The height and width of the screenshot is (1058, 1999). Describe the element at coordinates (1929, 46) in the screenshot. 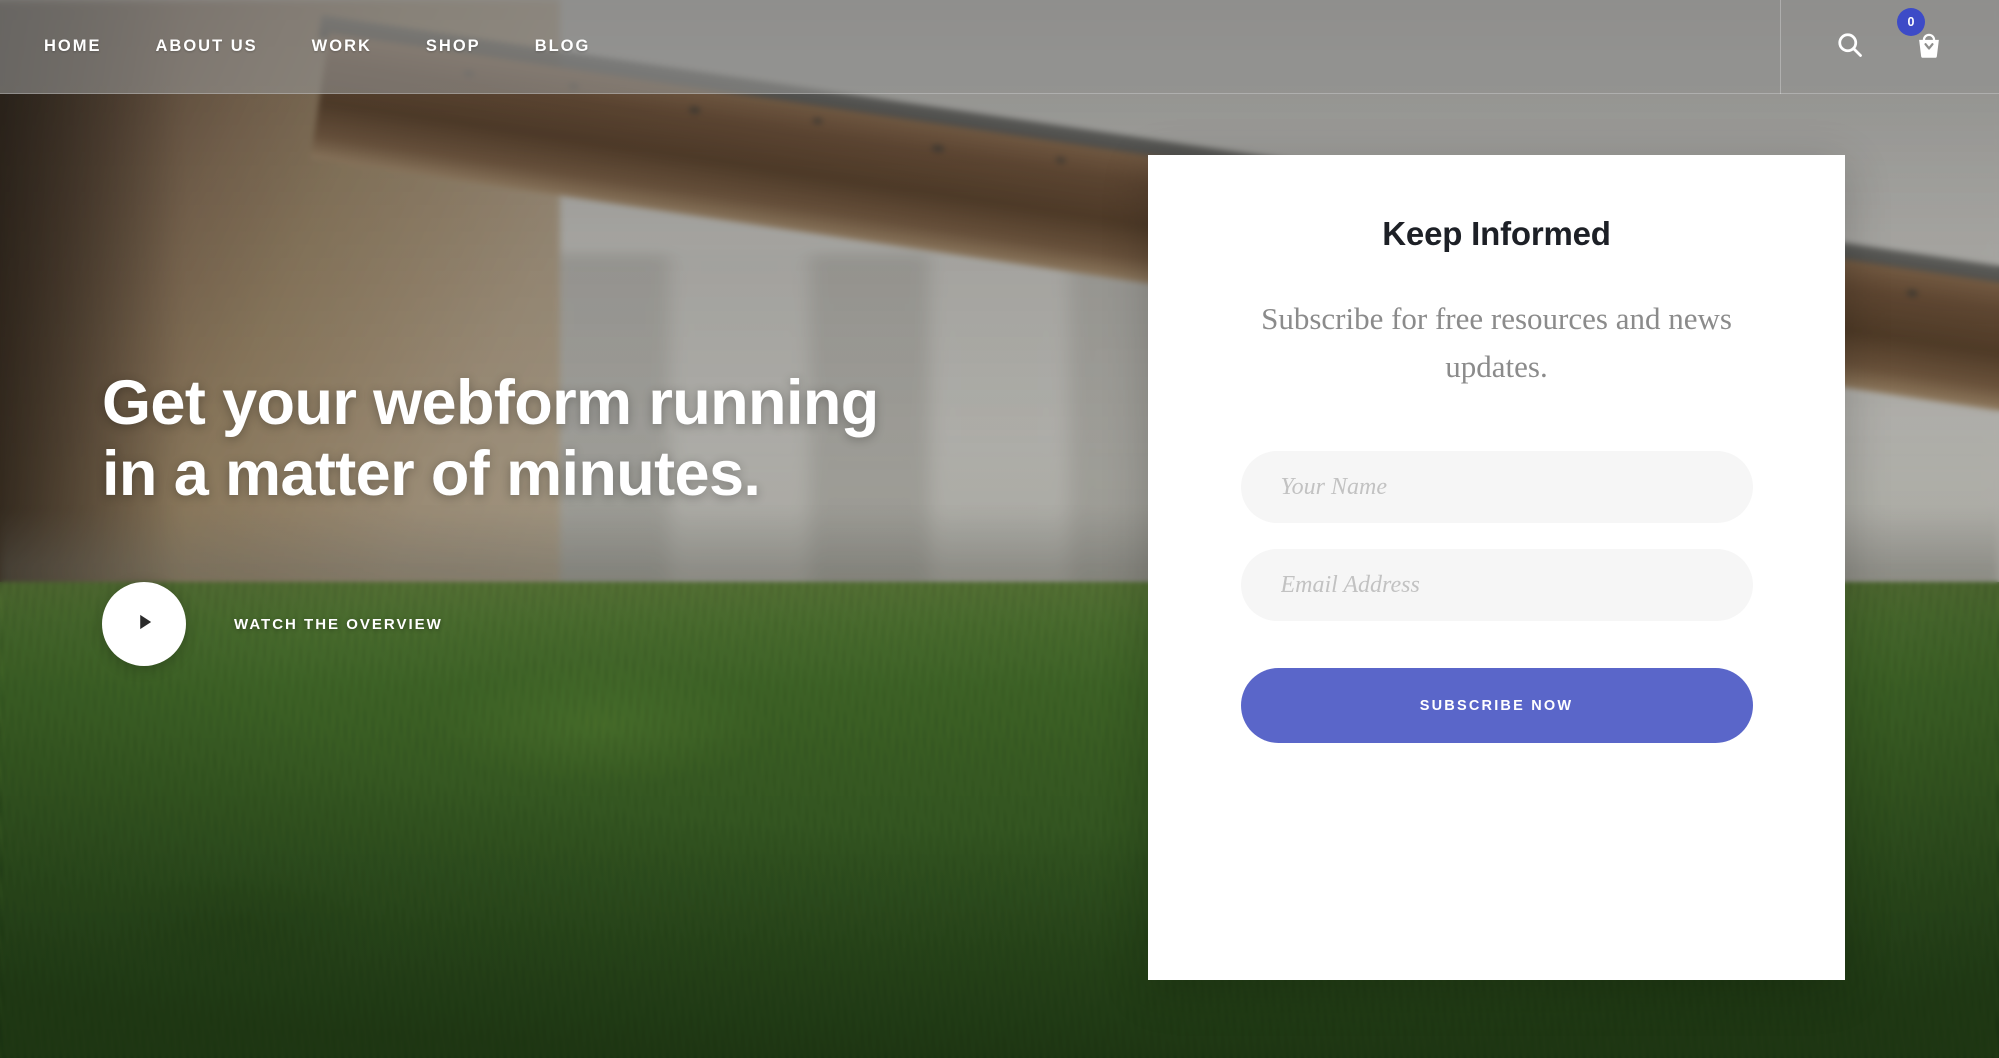

I see `shopping-basket-icon` at that location.